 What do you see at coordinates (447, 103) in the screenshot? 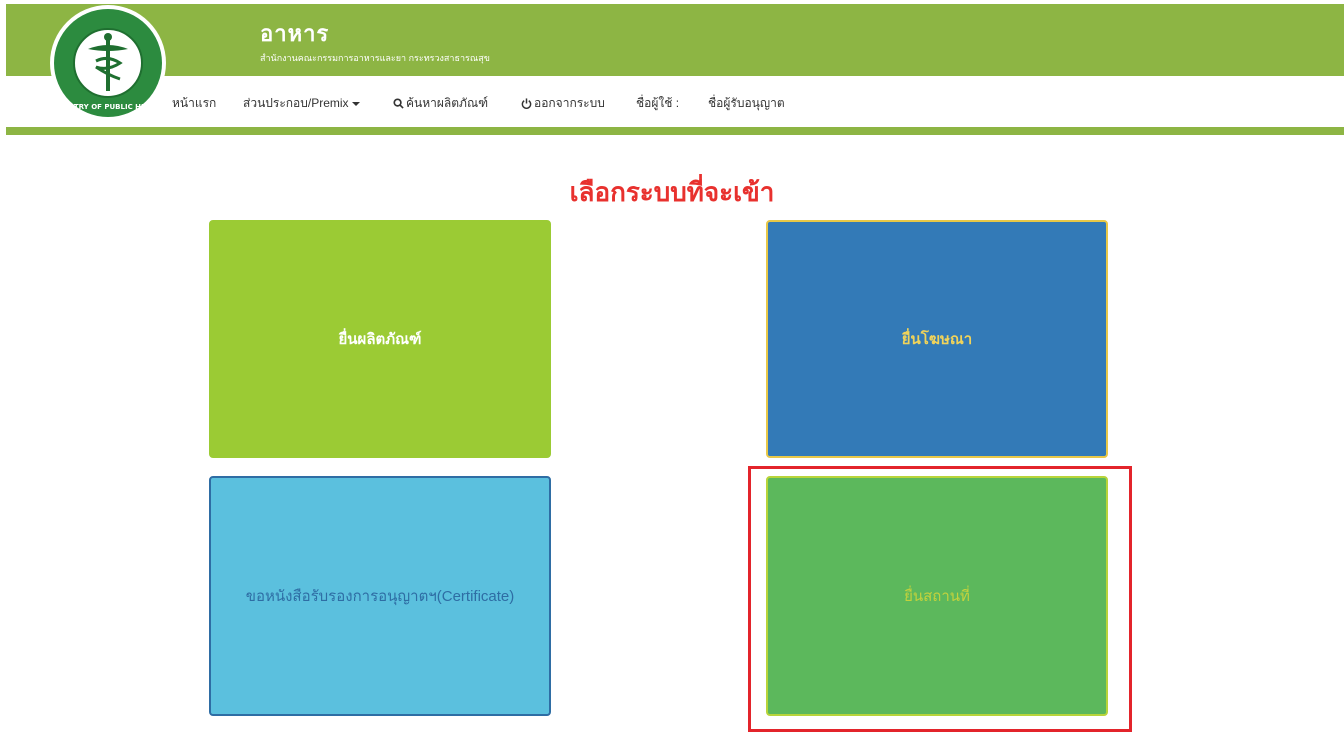
I see `nav-search-label: ค้นหาผลิตภัณฑ์` at bounding box center [447, 103].